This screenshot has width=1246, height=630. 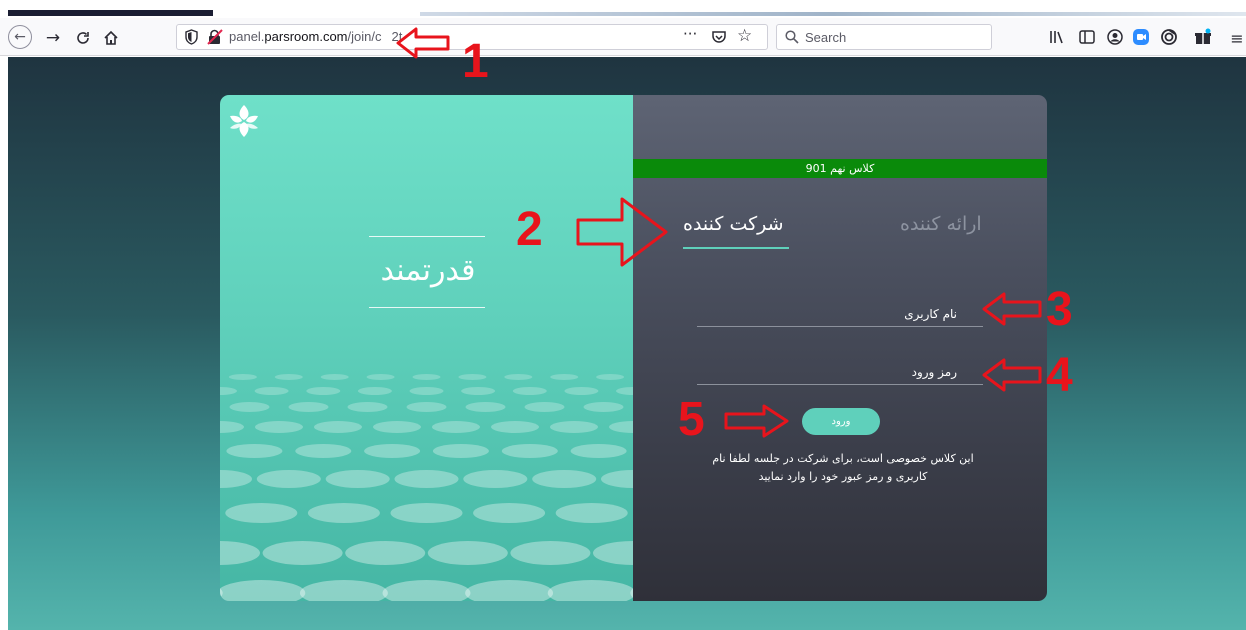 I want to click on app-menu-button: ≡, so click(x=1237, y=38).